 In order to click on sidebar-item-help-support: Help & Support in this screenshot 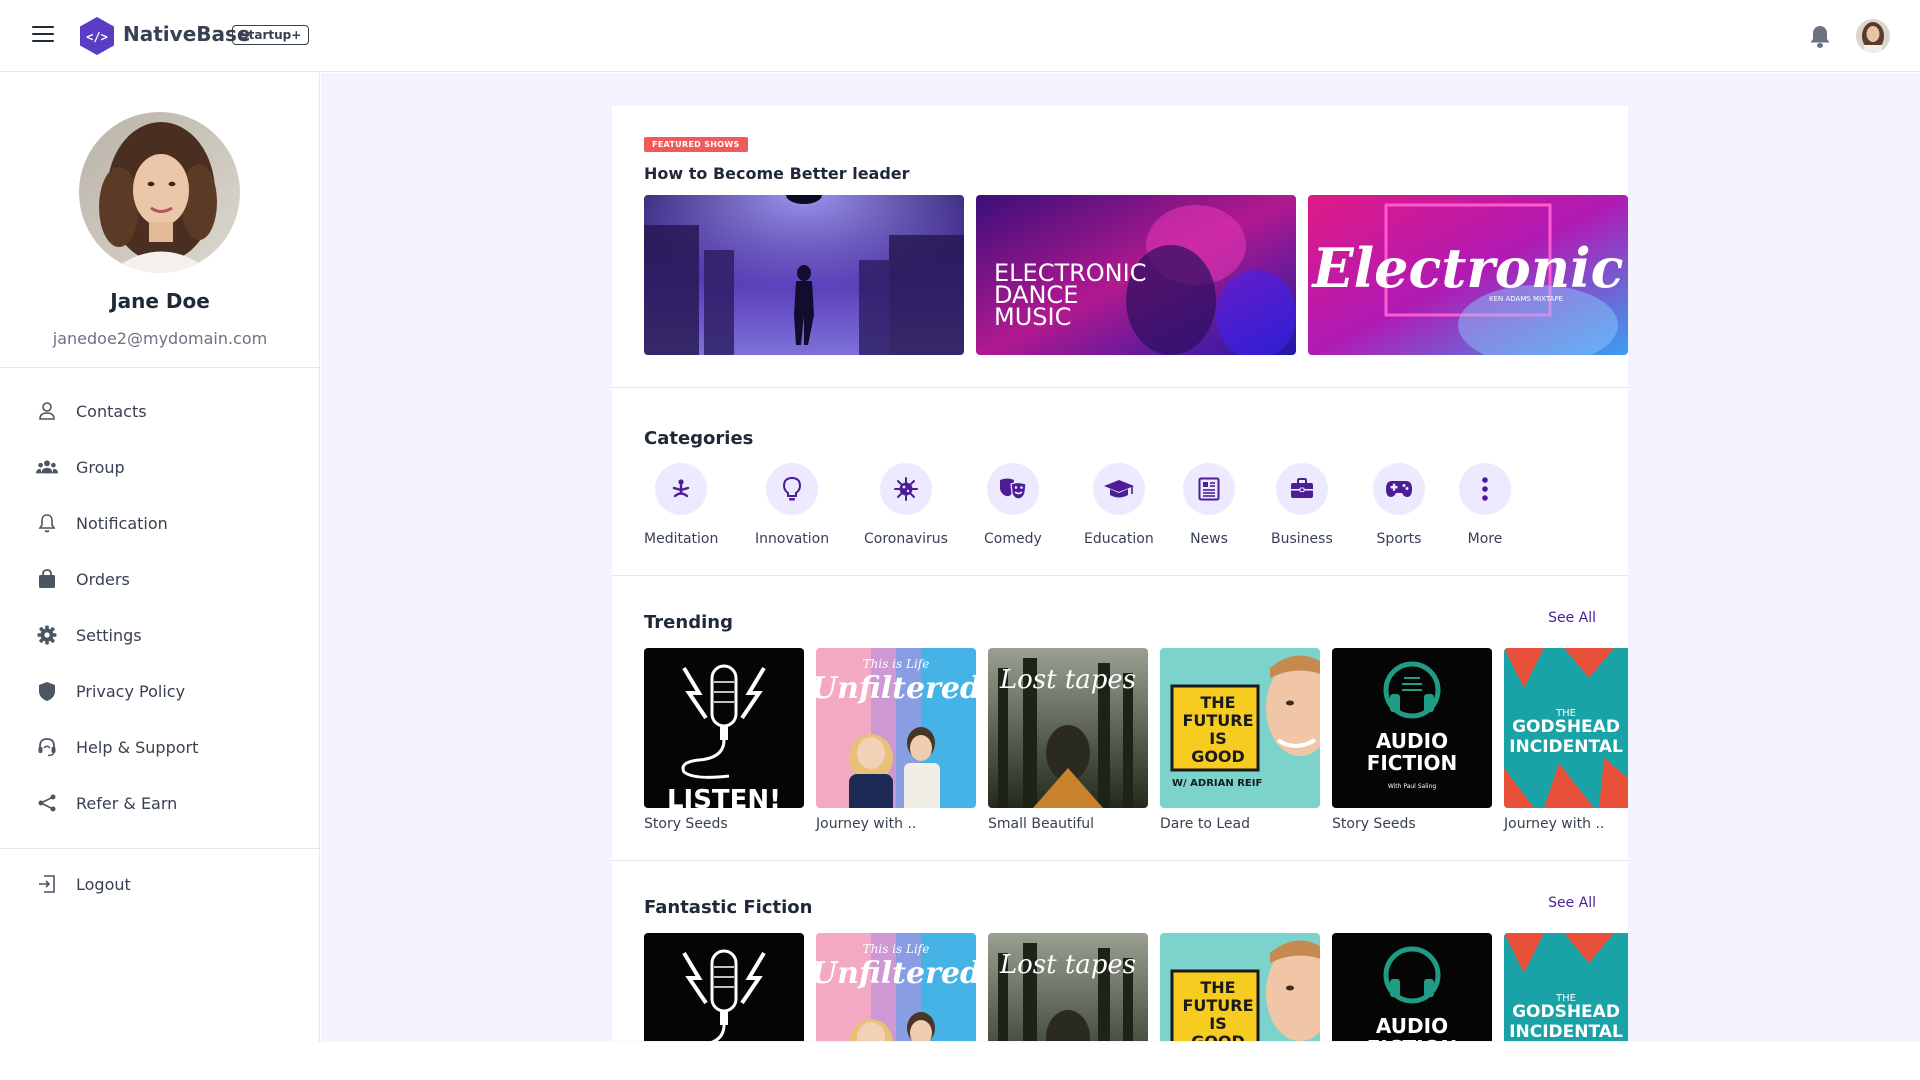, I will do `click(160, 747)`.